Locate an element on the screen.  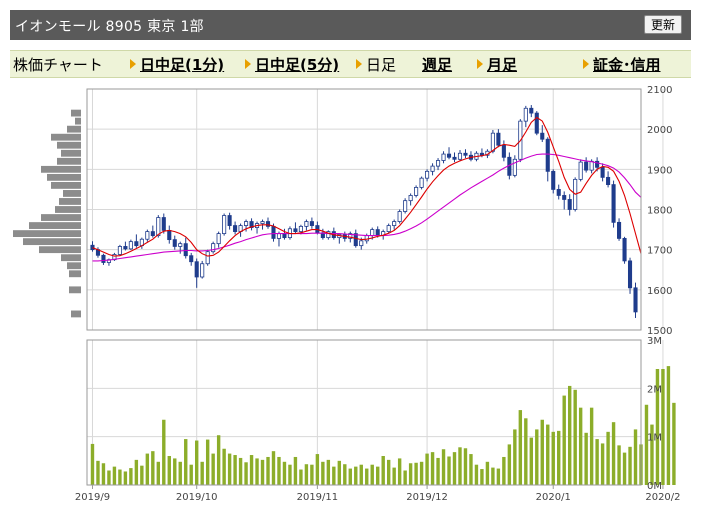
tab-6: 証金･信用 is located at coordinates (622, 64).